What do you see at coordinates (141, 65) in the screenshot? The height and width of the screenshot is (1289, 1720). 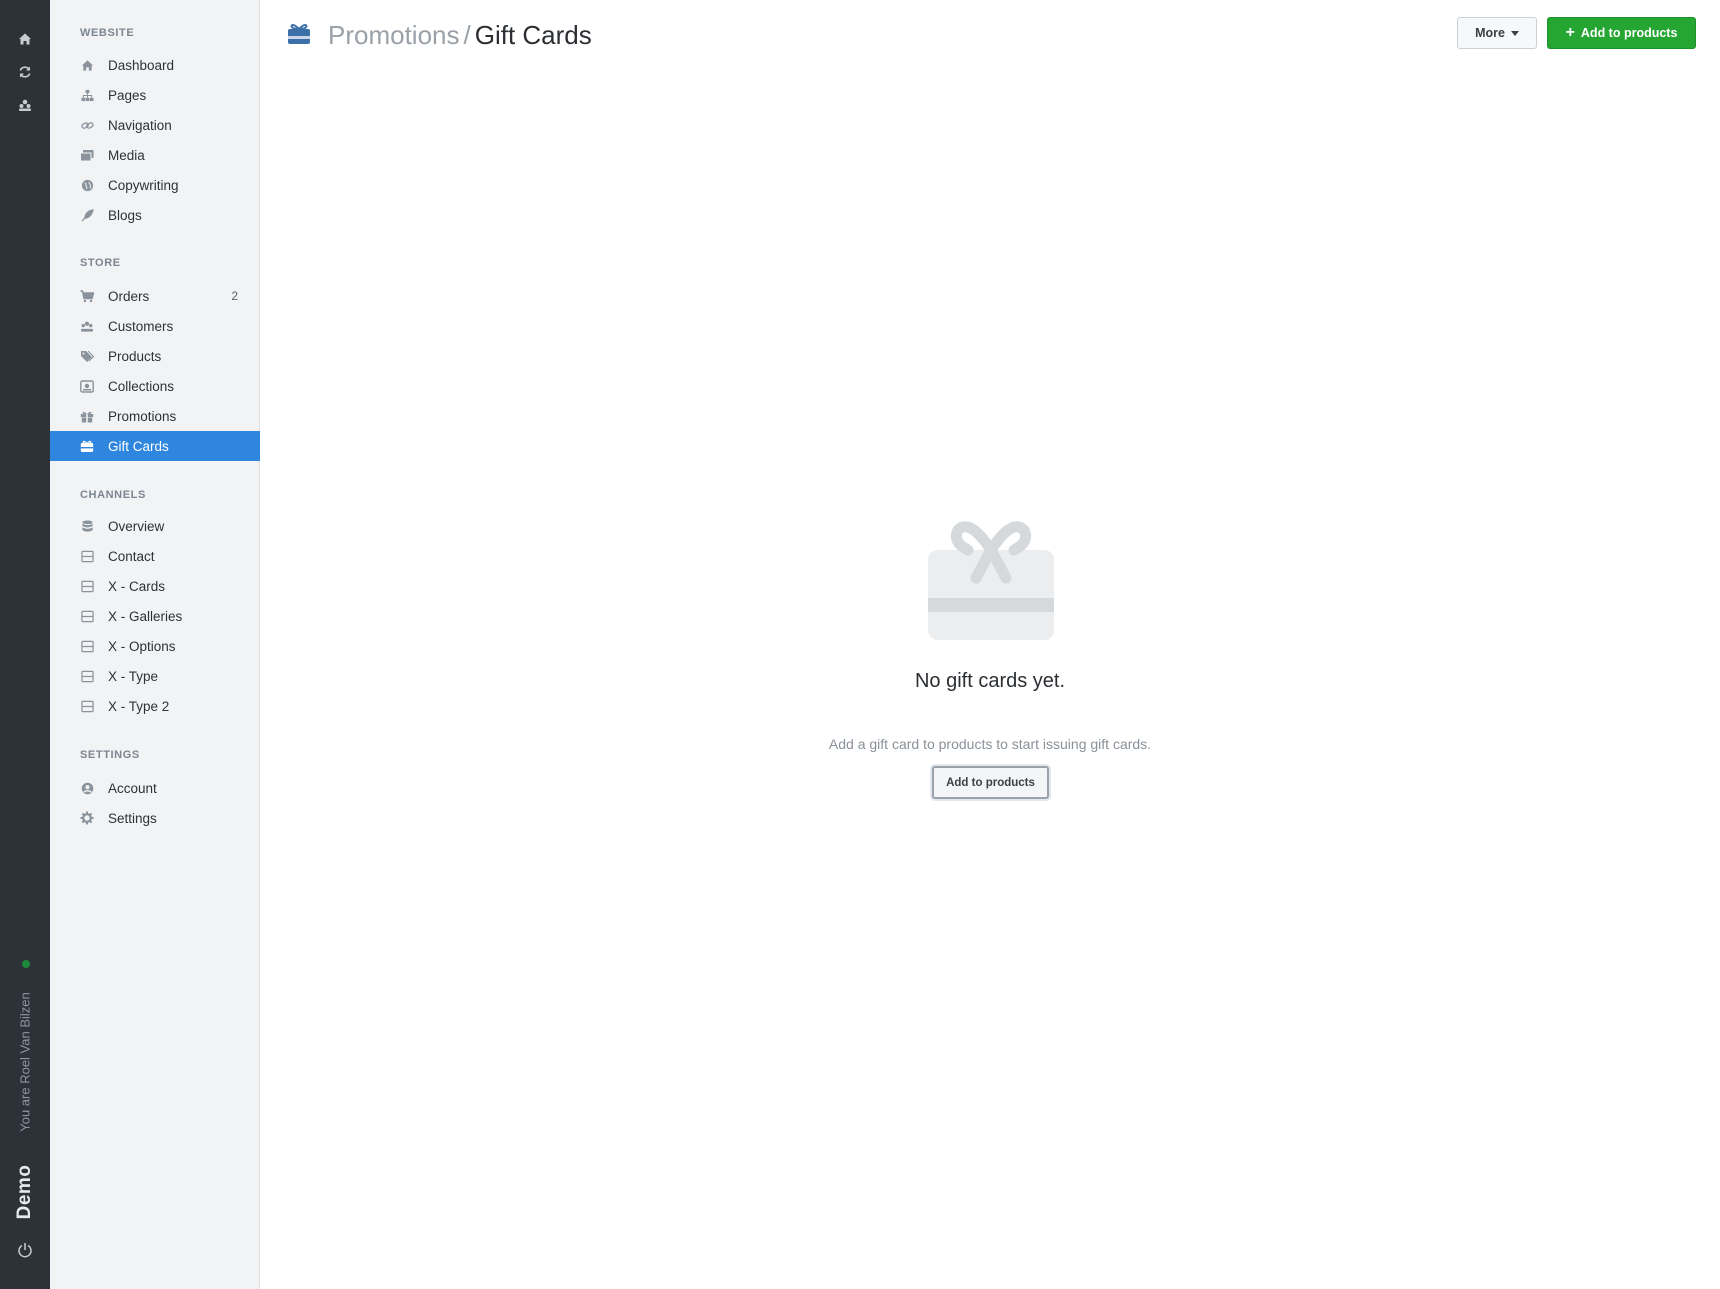 I see `sidebar-item-label: Dashboard` at bounding box center [141, 65].